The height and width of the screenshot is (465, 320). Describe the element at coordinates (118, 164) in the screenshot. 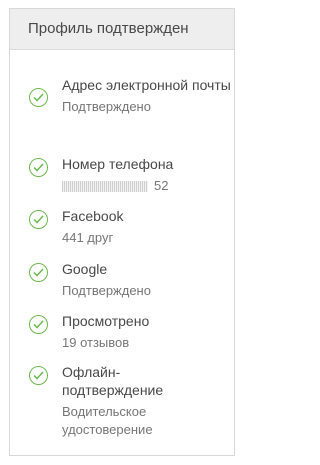

I see `verification-title: Номер телефона` at that location.